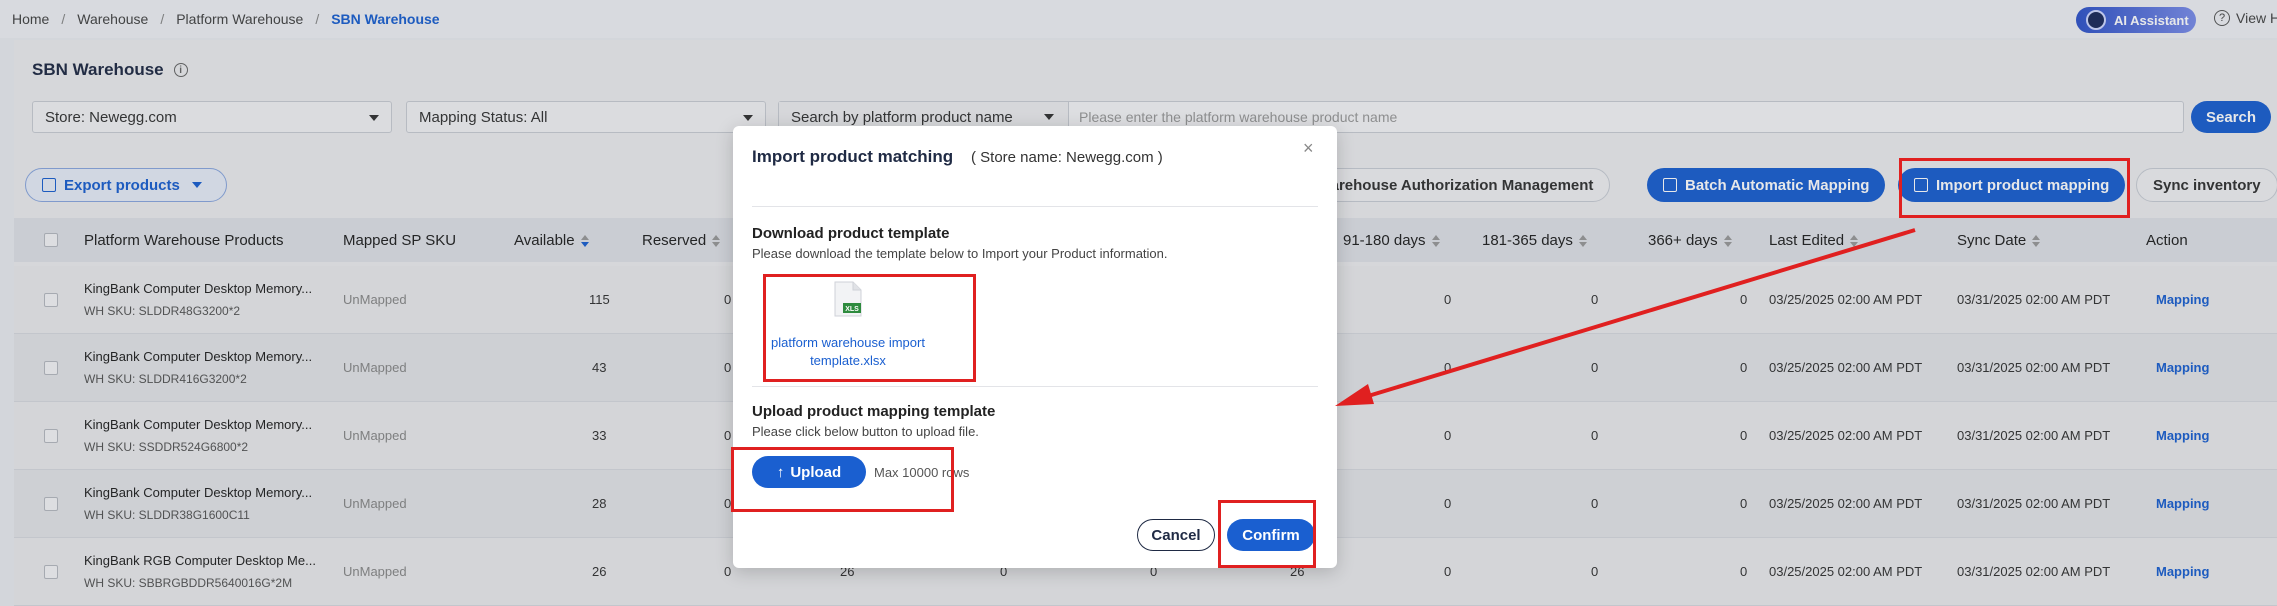 This screenshot has height=606, width=2277. What do you see at coordinates (851, 233) in the screenshot?
I see `download-heading: Download product template` at bounding box center [851, 233].